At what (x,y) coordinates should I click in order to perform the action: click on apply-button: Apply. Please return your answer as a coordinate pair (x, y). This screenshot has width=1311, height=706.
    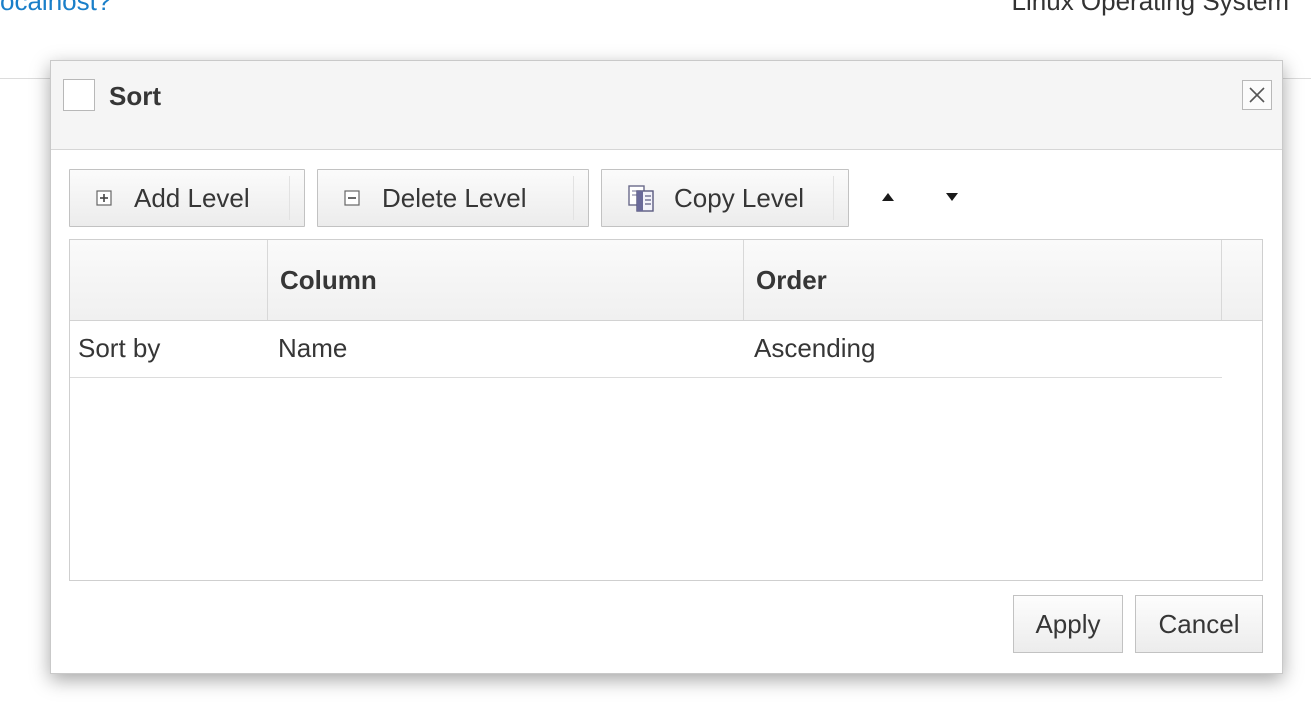
    Looking at the image, I should click on (1068, 624).